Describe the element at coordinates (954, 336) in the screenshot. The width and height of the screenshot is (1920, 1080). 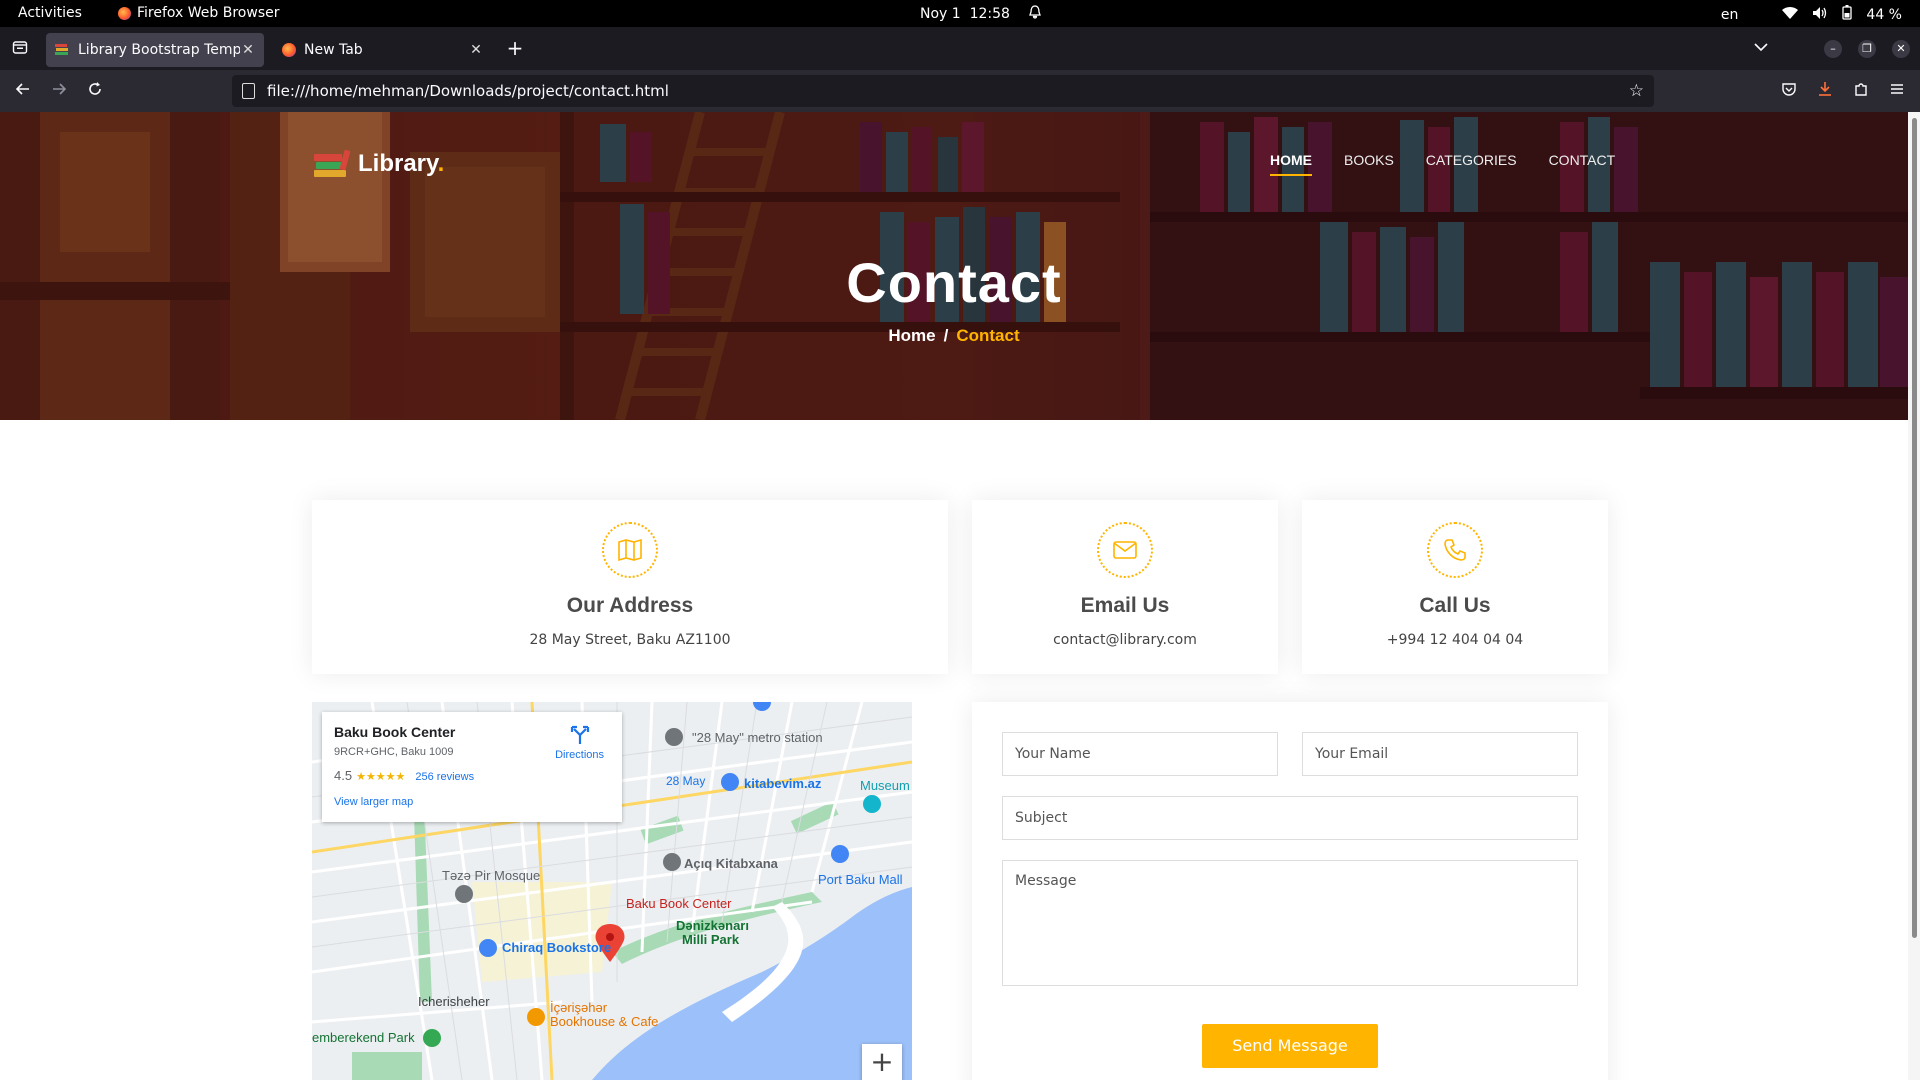
I see `breadcrumb: Home / Contact` at that location.